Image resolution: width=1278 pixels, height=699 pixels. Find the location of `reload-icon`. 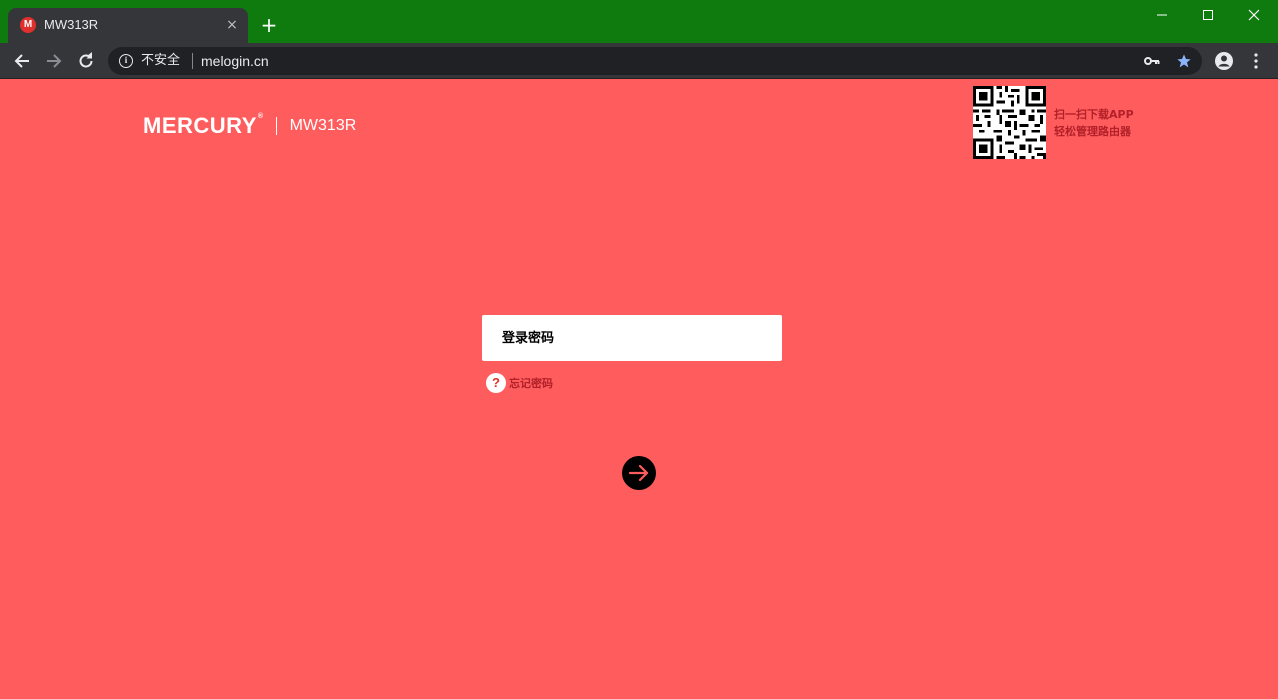

reload-icon is located at coordinates (86, 60).